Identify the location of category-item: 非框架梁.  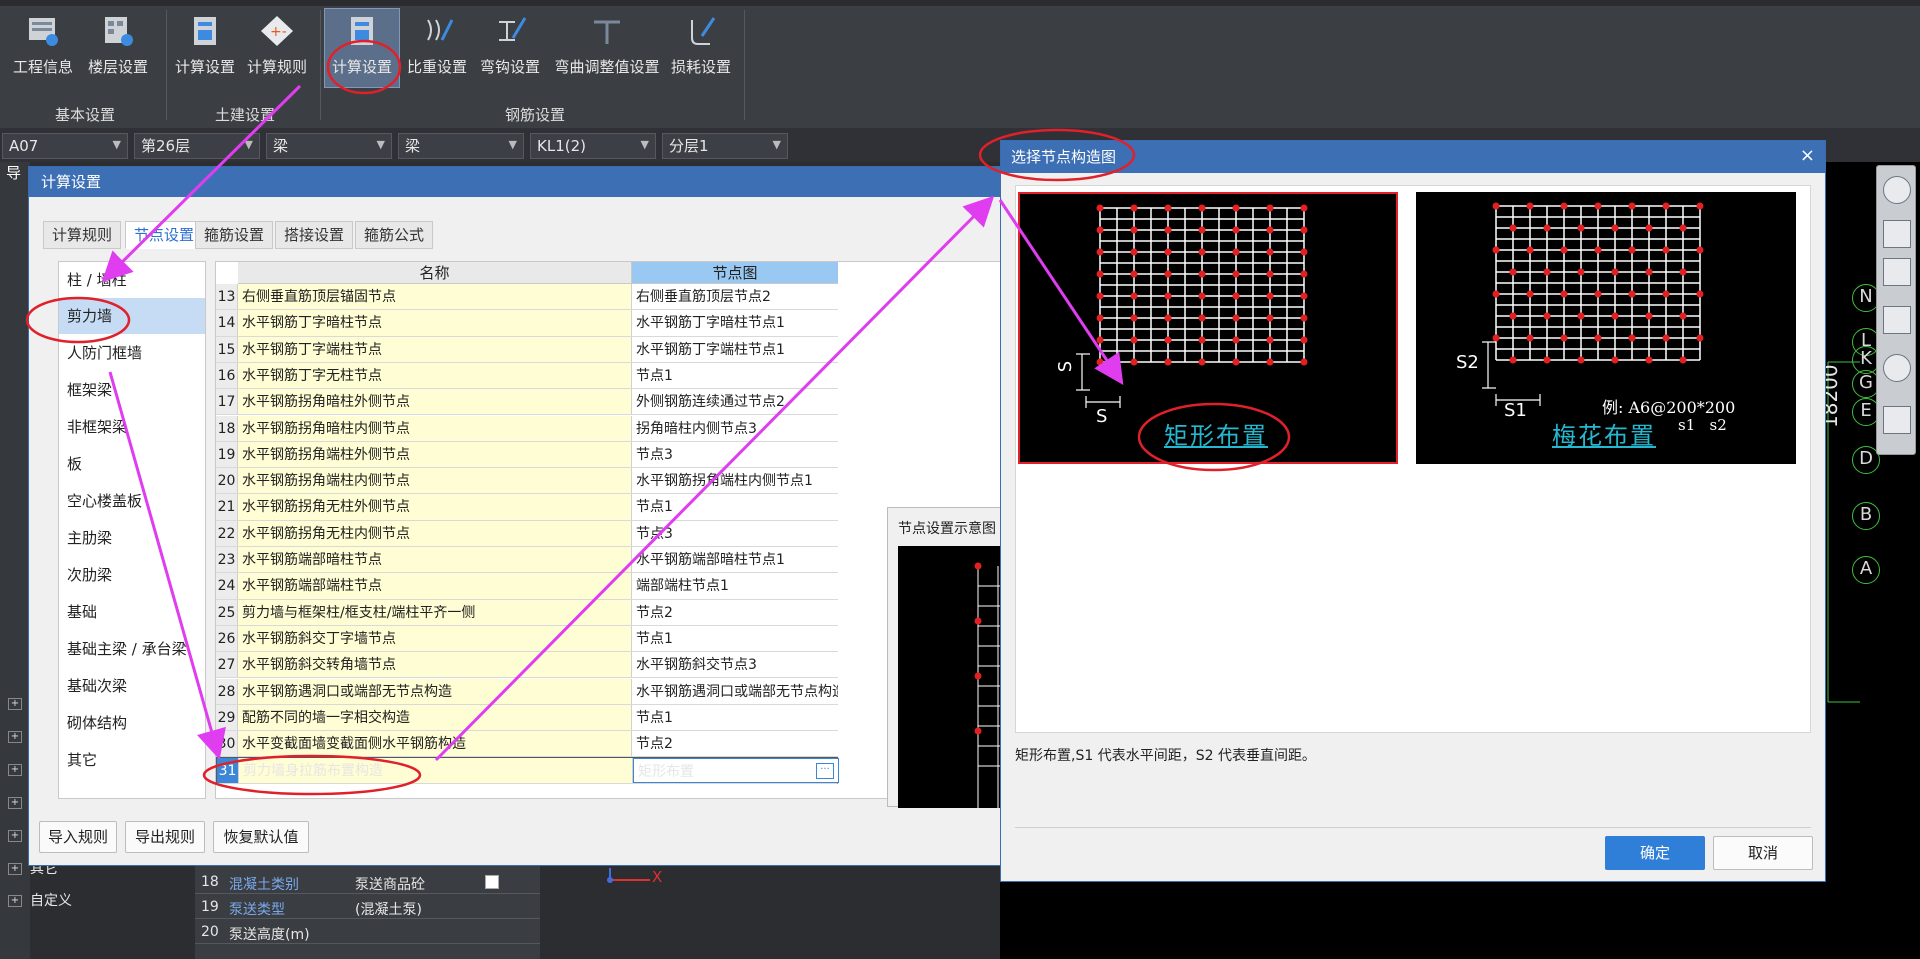
(132, 427).